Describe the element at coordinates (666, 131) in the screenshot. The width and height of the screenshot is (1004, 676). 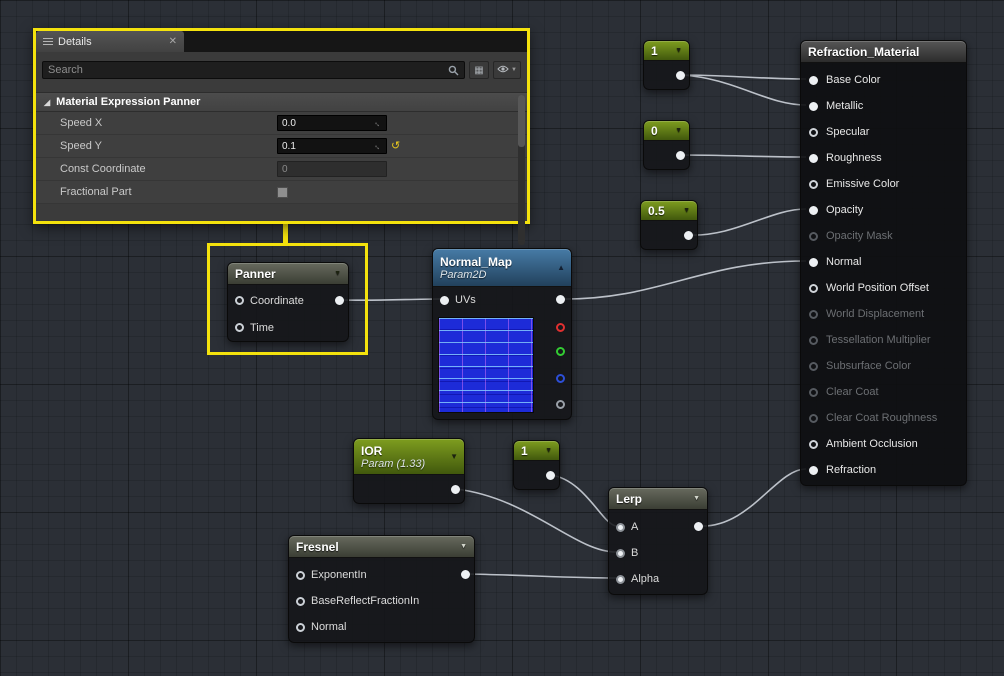
I see `constant-node-header: 0 ▼` at that location.